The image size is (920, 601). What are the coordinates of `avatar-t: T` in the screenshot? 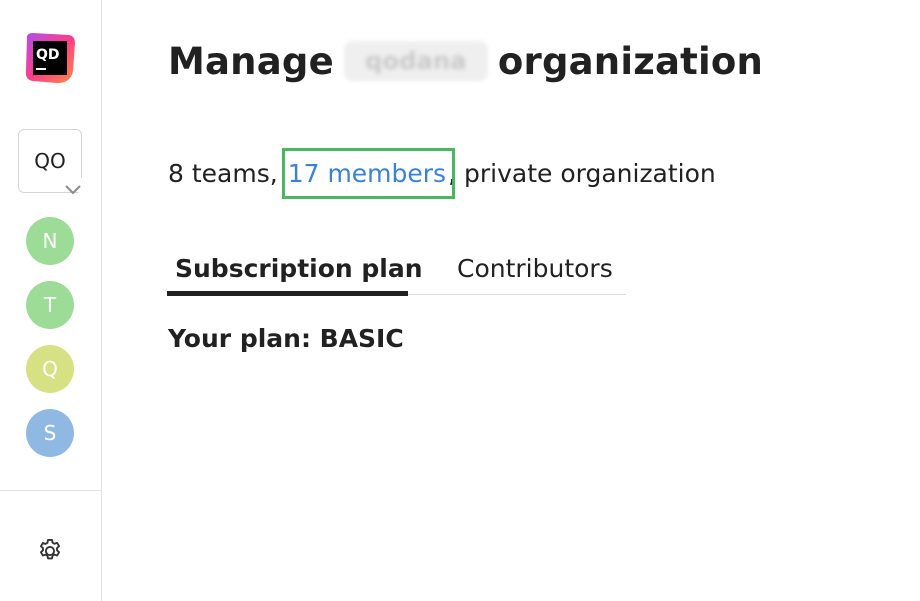 It's located at (50, 305).